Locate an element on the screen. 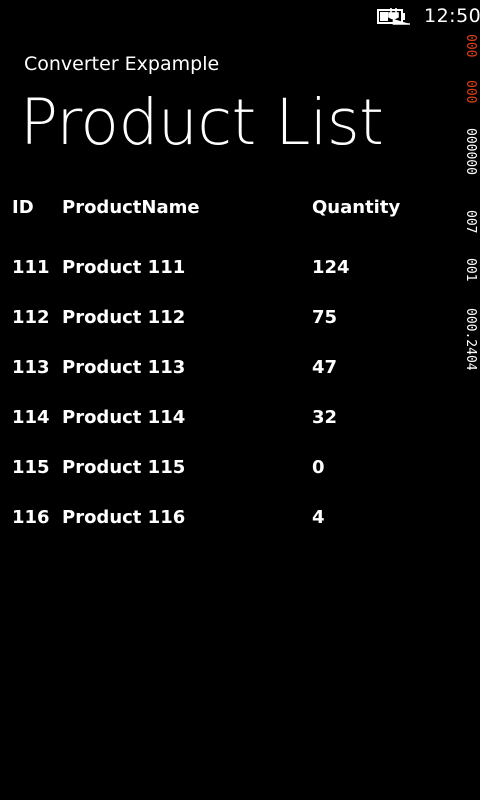 The height and width of the screenshot is (800, 480). cell-quantity: 4 is located at coordinates (318, 517).